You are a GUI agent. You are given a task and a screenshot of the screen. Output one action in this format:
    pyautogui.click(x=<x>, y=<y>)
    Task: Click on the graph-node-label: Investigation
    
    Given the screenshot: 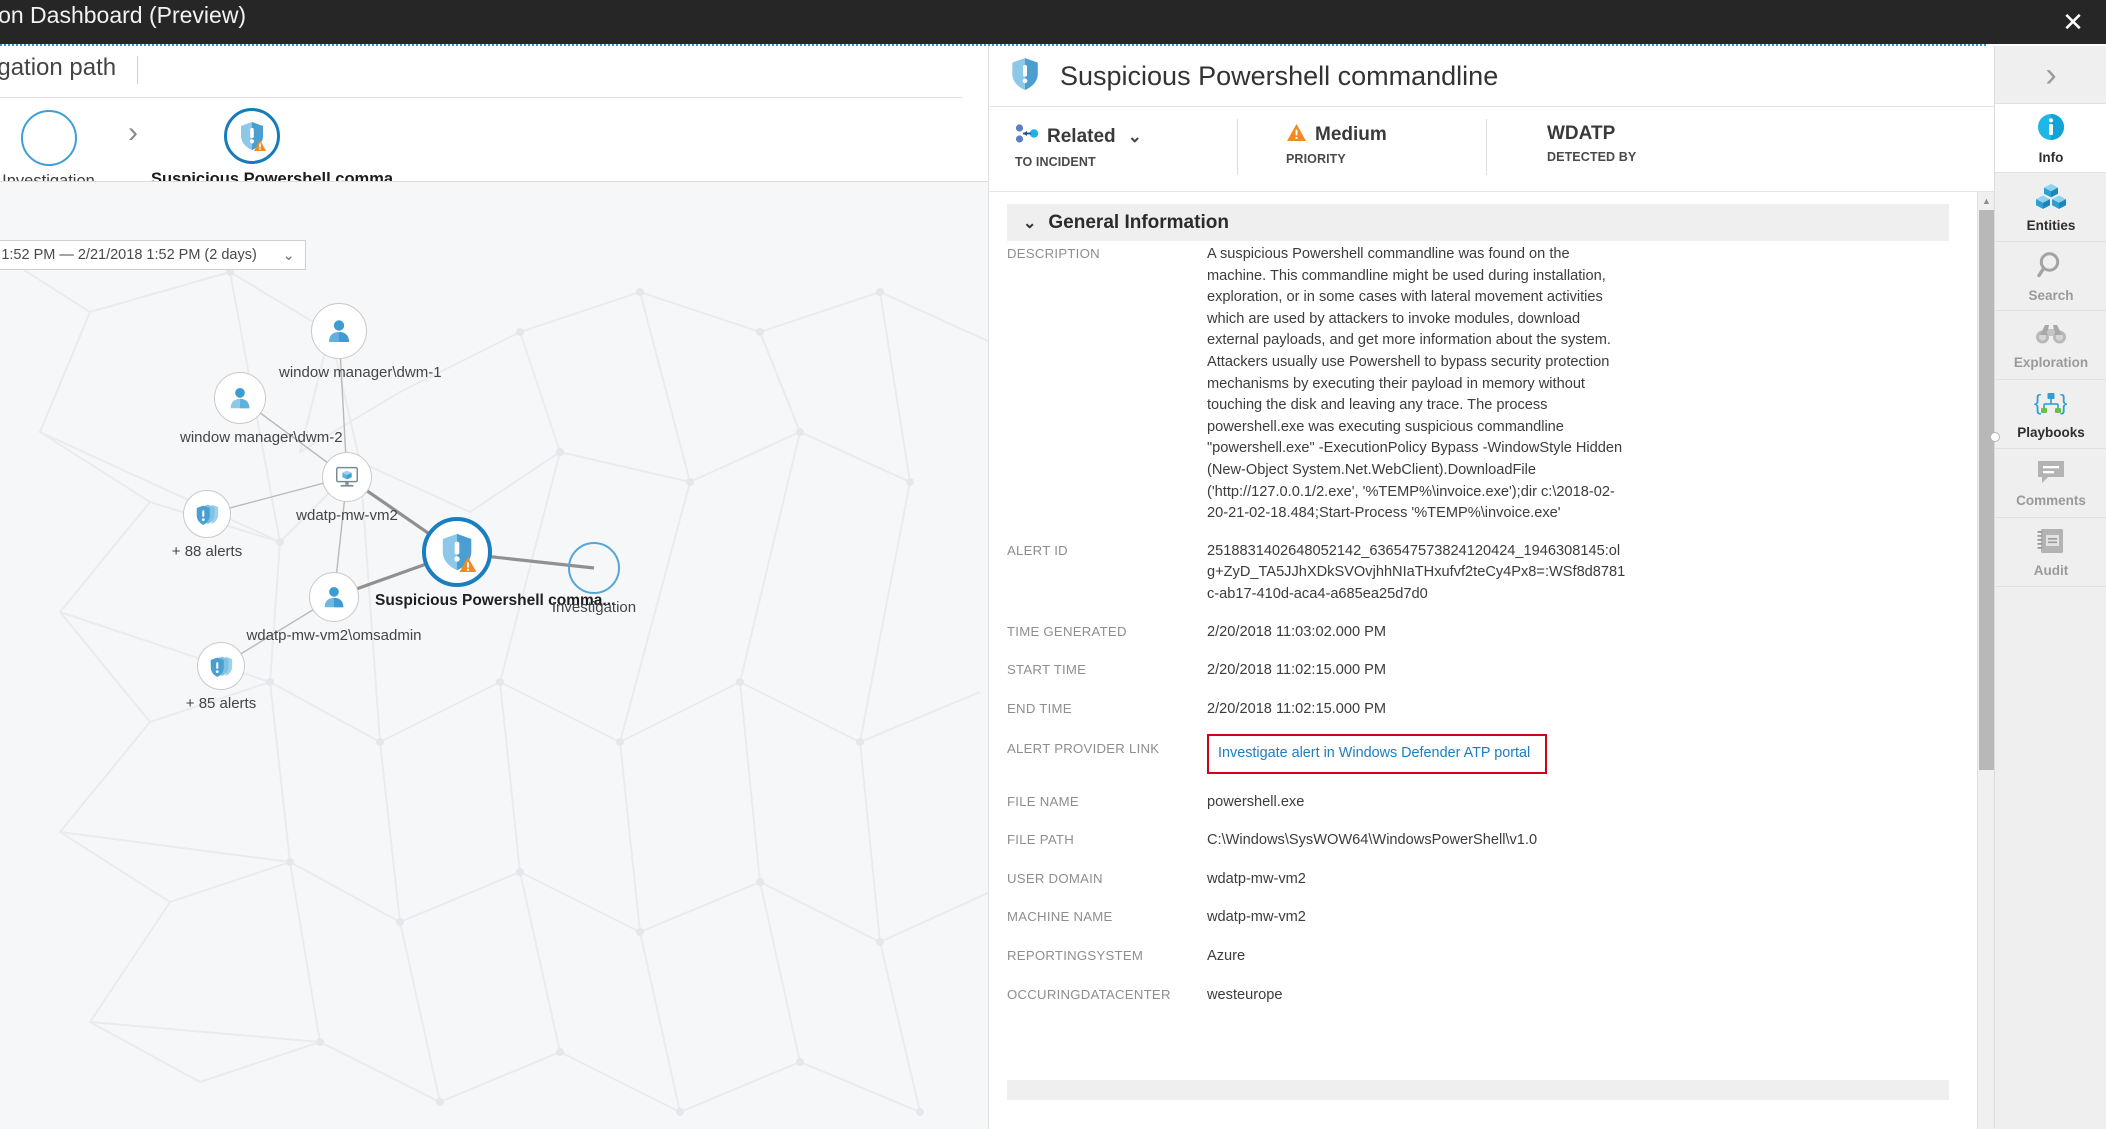 What is the action you would take?
    pyautogui.click(x=594, y=607)
    